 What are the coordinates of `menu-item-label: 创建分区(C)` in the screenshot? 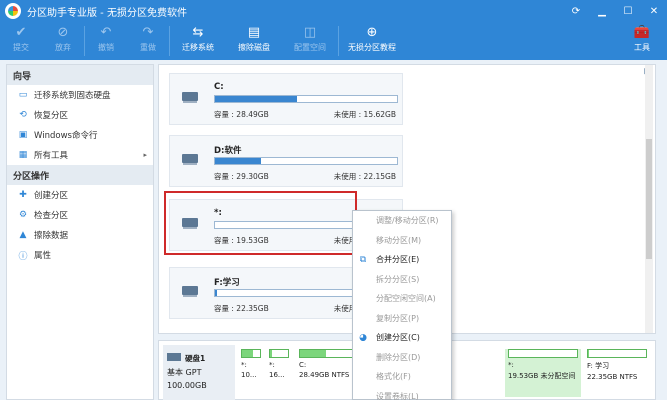 It's located at (398, 338).